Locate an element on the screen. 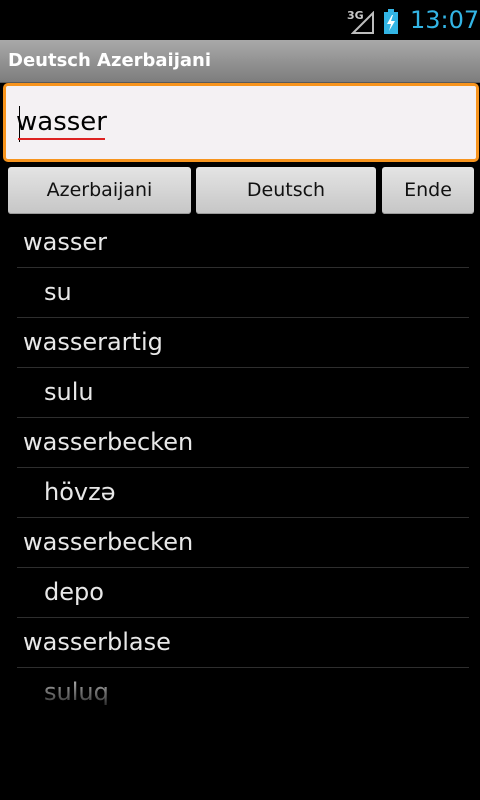 Image resolution: width=480 pixels, height=800 pixels. list-item-translation: hövzə is located at coordinates (243, 493).